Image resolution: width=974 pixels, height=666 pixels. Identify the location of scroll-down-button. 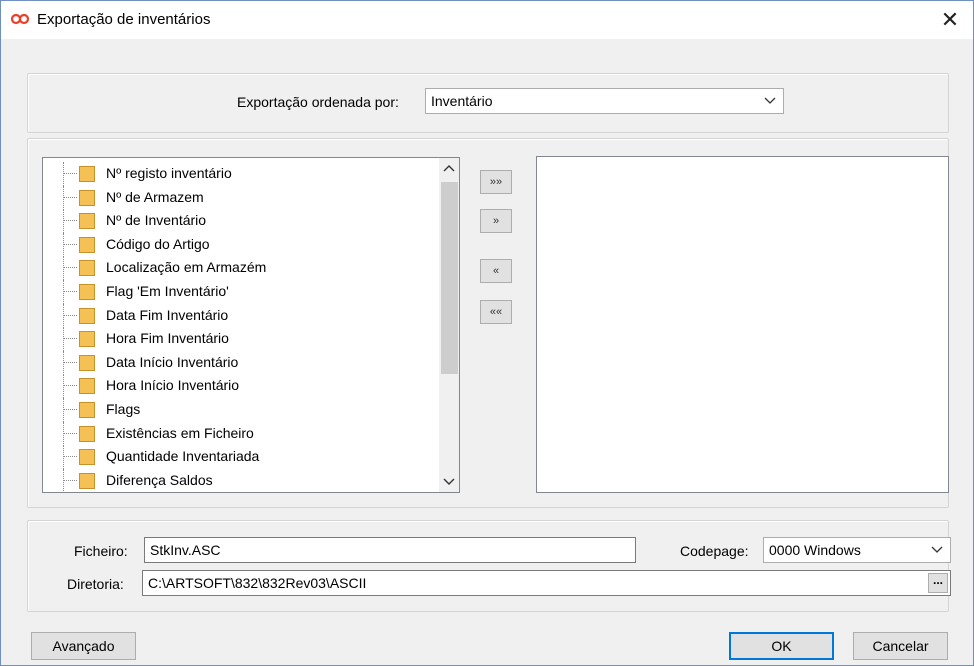
(449, 482).